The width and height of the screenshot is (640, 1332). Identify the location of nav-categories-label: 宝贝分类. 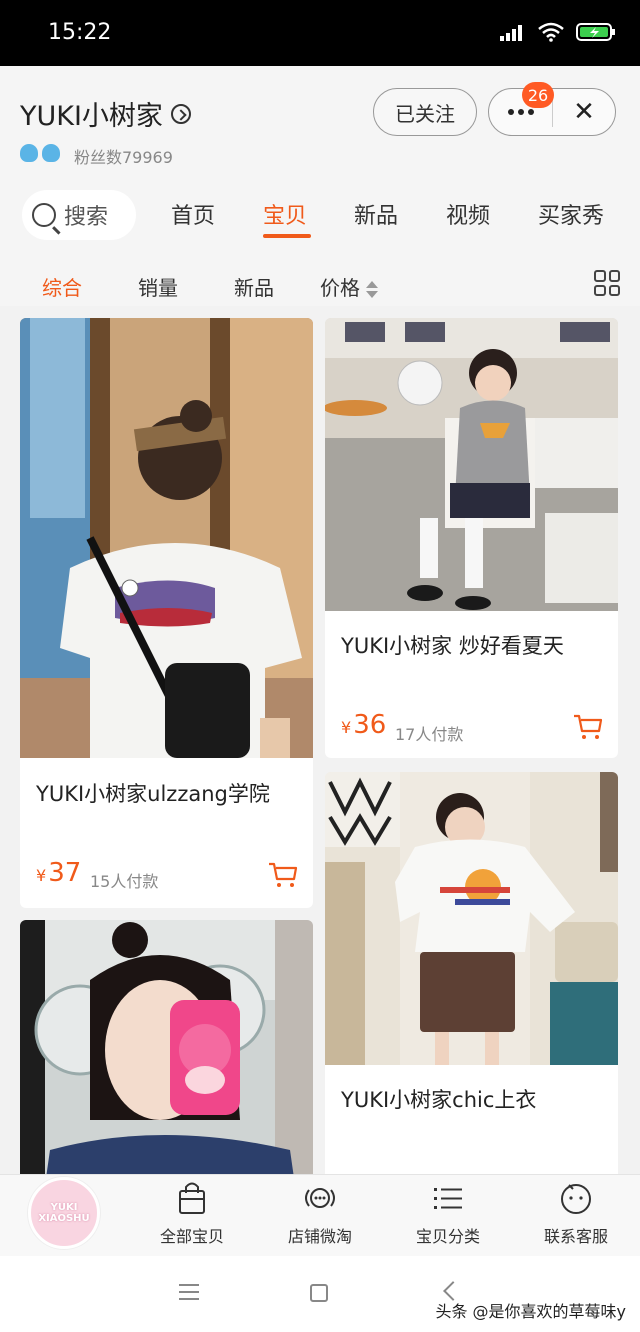
(447, 1236).